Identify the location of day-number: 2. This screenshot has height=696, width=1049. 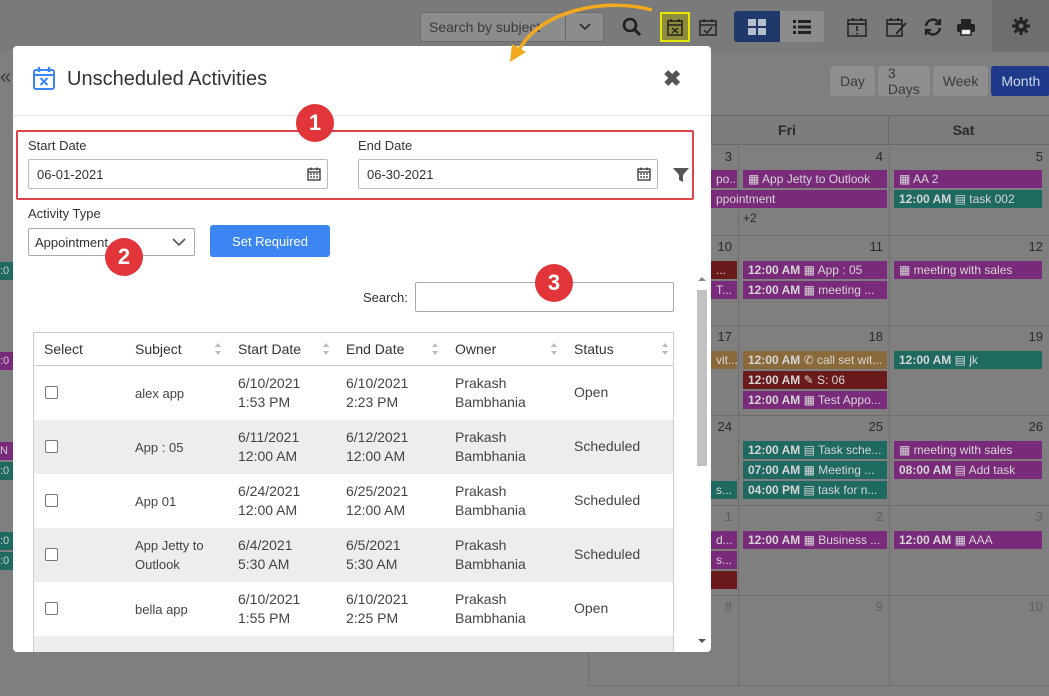
(879, 516).